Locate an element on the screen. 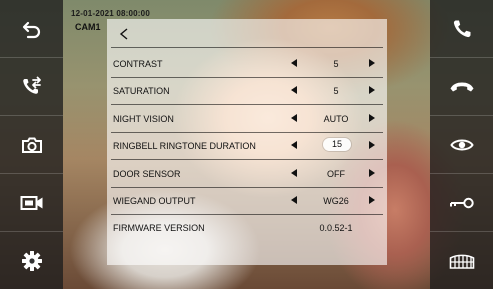 The image size is (493, 289). return-icon is located at coordinates (31, 29).